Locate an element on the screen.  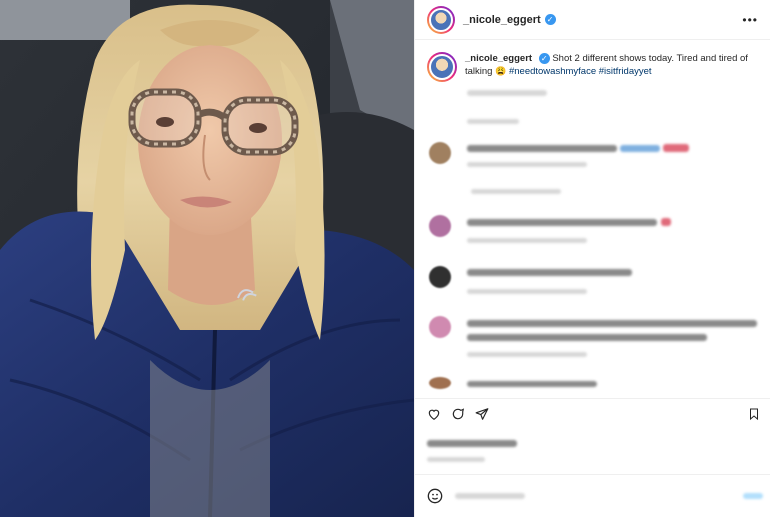
caption-meta-blurred is located at coordinates (507, 93).